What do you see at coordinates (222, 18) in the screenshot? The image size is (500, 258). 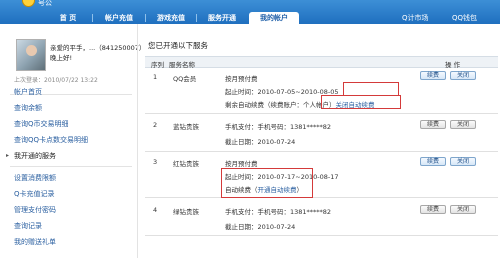 I see `tab-service-activation: 服务开通` at bounding box center [222, 18].